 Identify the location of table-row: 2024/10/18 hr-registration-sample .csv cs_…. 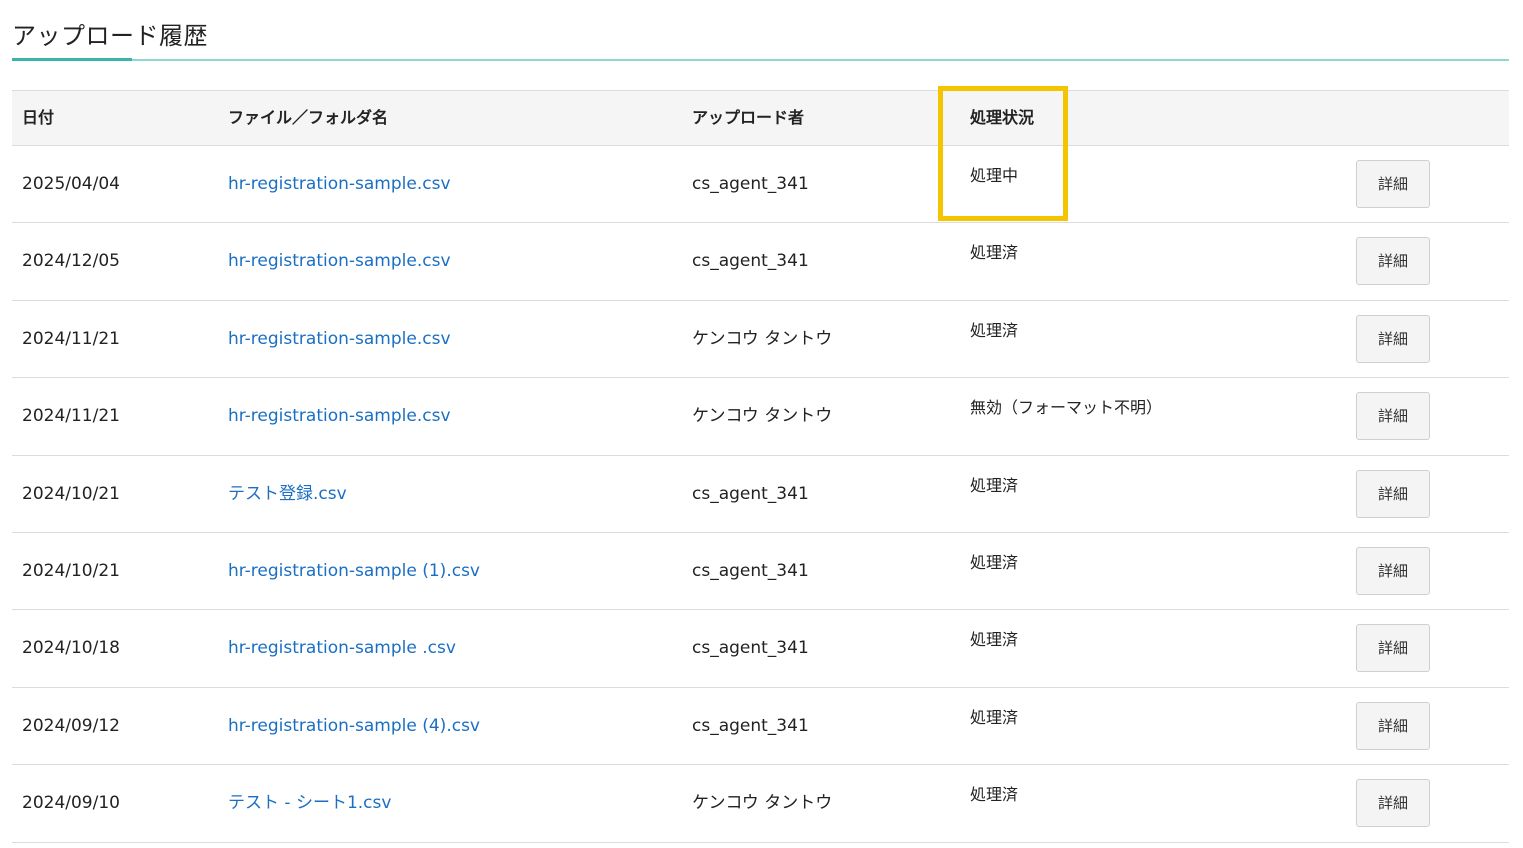
(760, 649).